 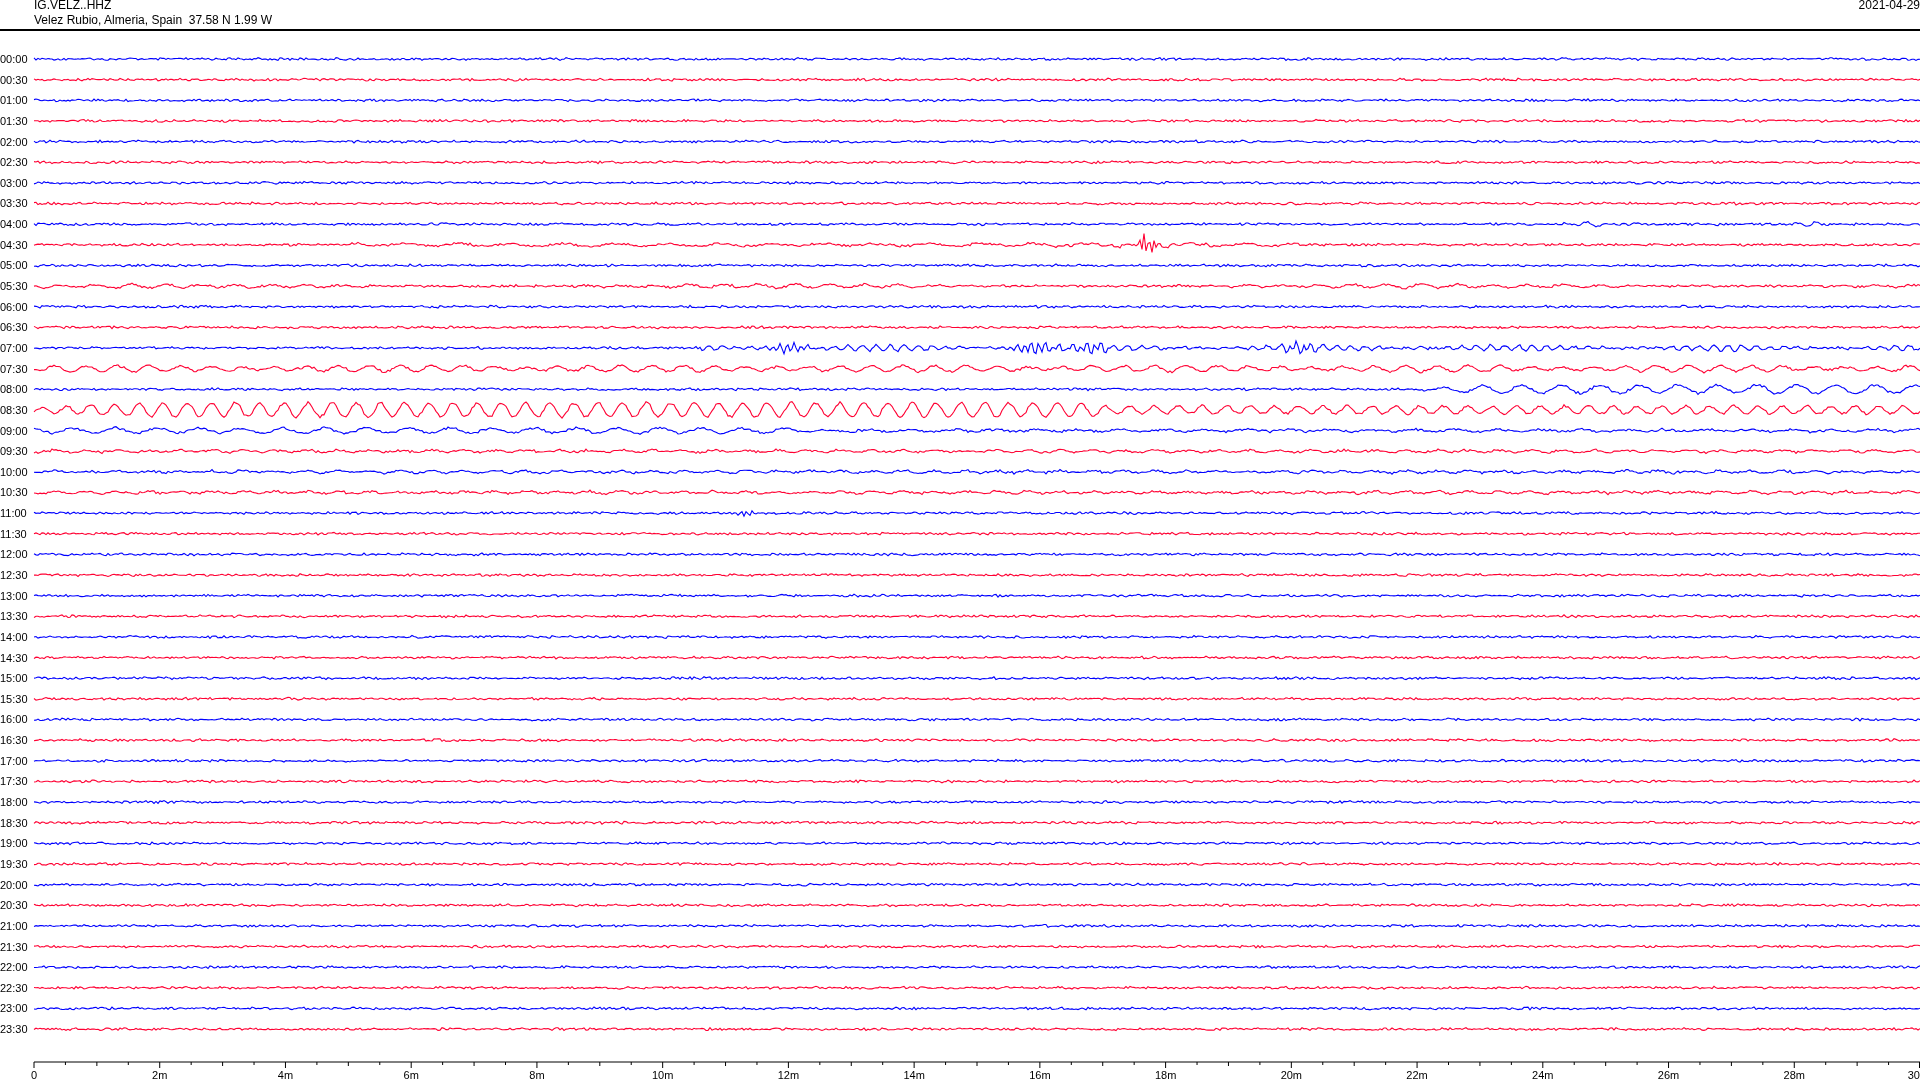 I want to click on time-label: 13:00, so click(x=14, y=595).